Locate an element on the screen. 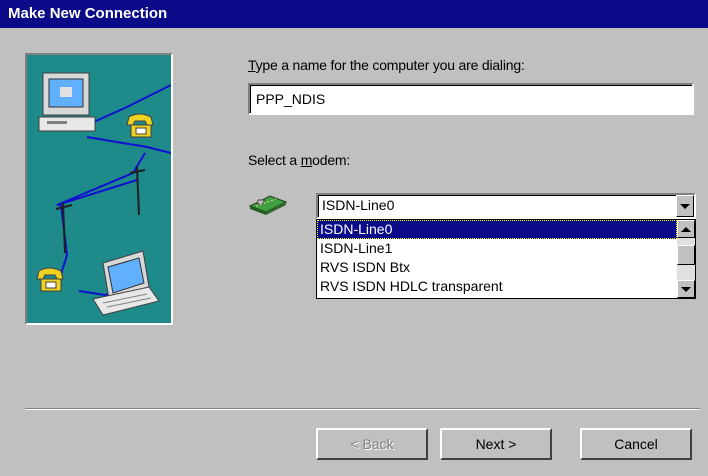  divider is located at coordinates (362, 409).